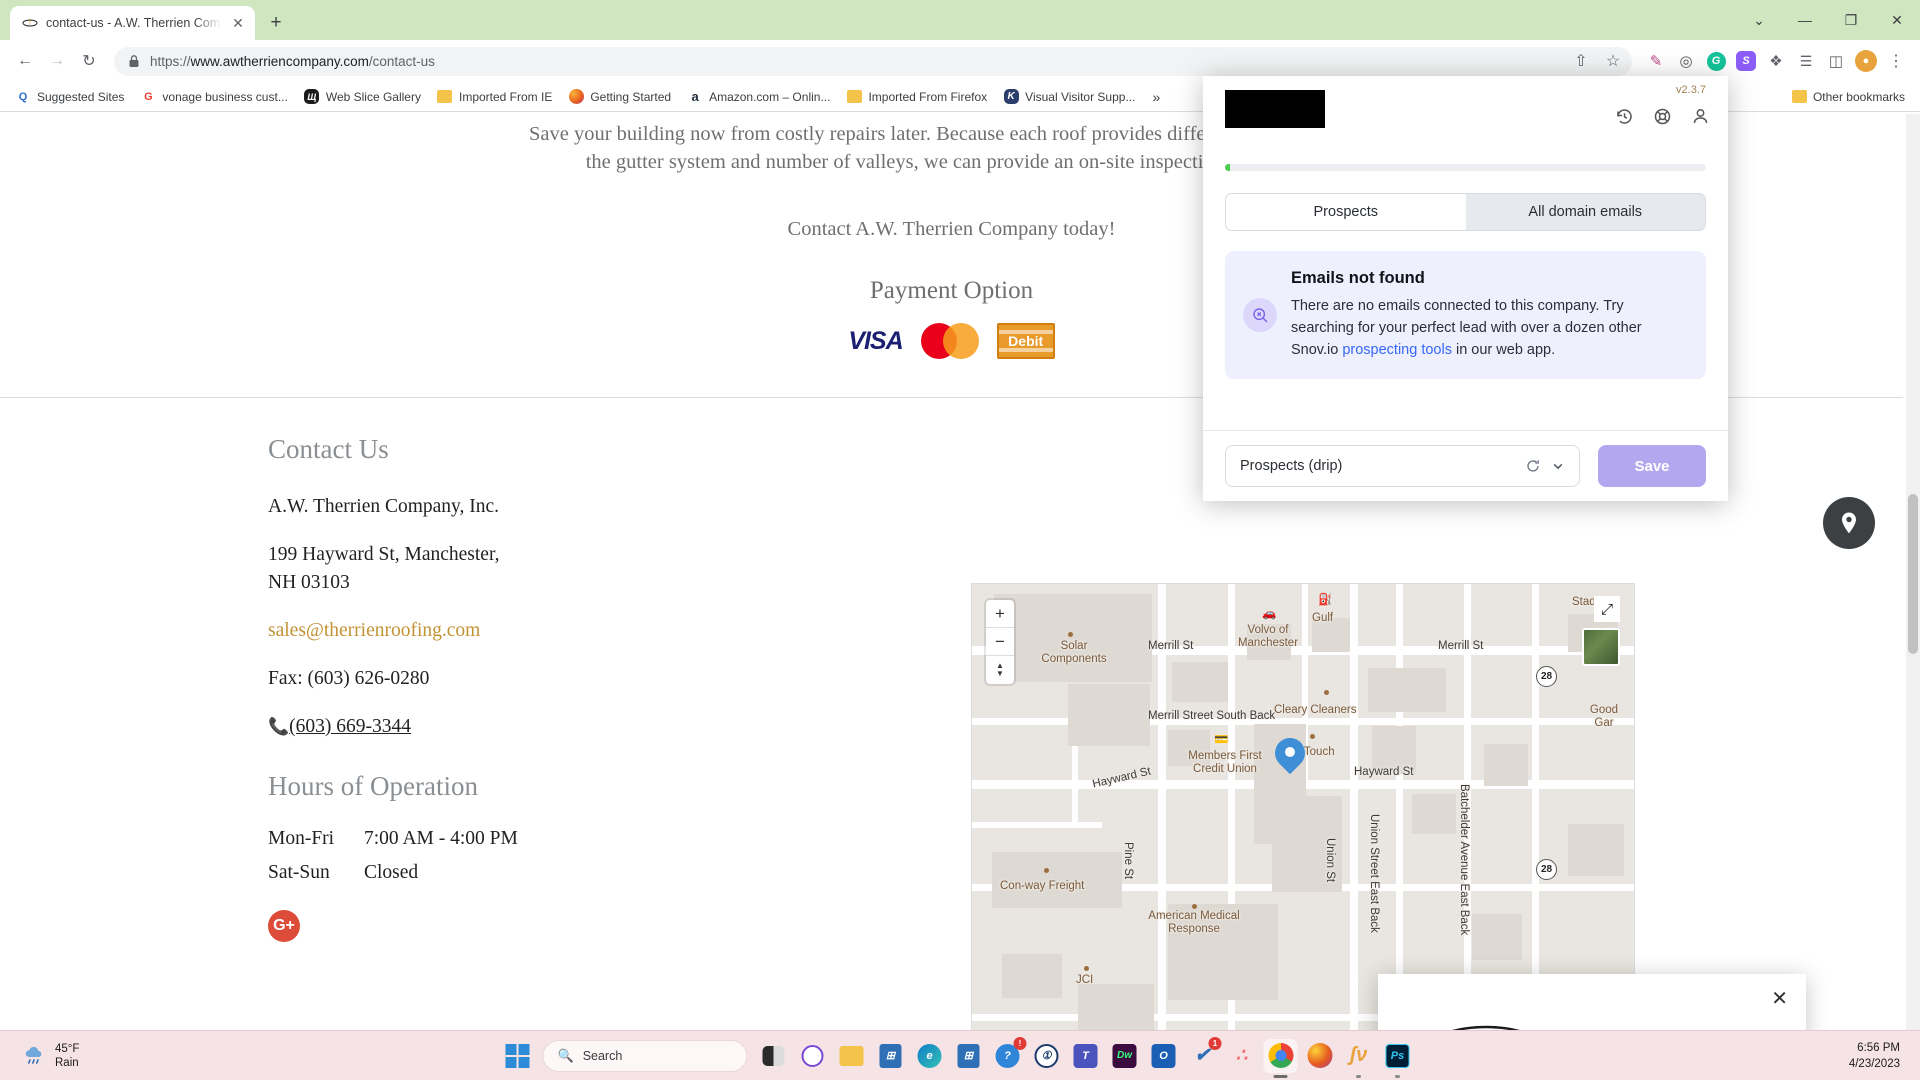 This screenshot has width=1920, height=1080. Describe the element at coordinates (852, 1056) in the screenshot. I see `file-explorer-icon` at that location.